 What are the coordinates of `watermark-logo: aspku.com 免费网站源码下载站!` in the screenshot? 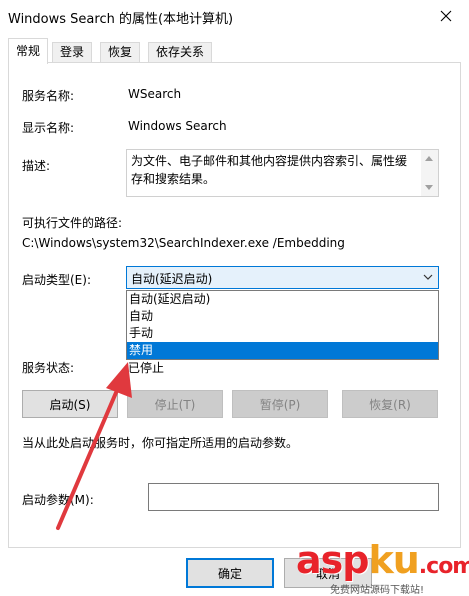 It's located at (382, 567).